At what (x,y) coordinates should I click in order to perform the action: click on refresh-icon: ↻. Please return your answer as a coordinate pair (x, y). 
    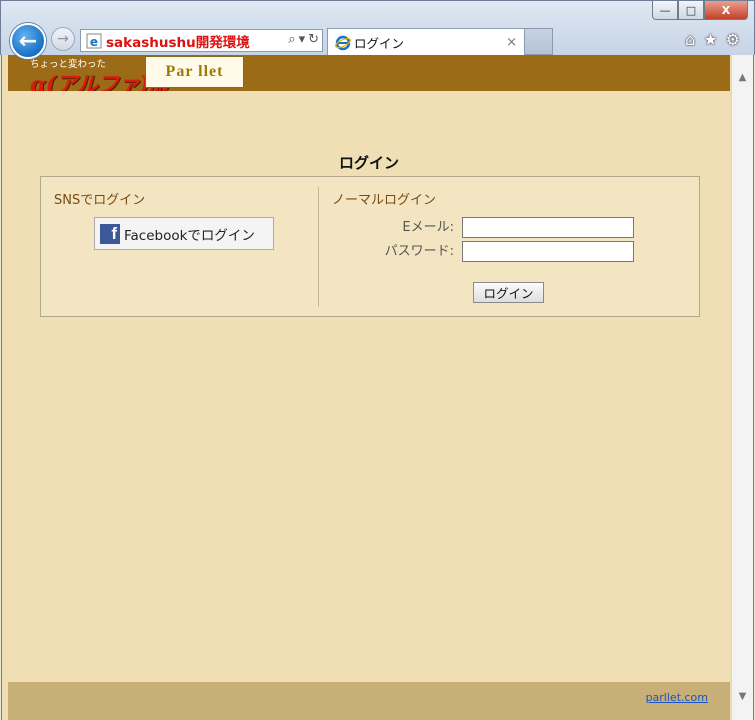
    Looking at the image, I should click on (313, 39).